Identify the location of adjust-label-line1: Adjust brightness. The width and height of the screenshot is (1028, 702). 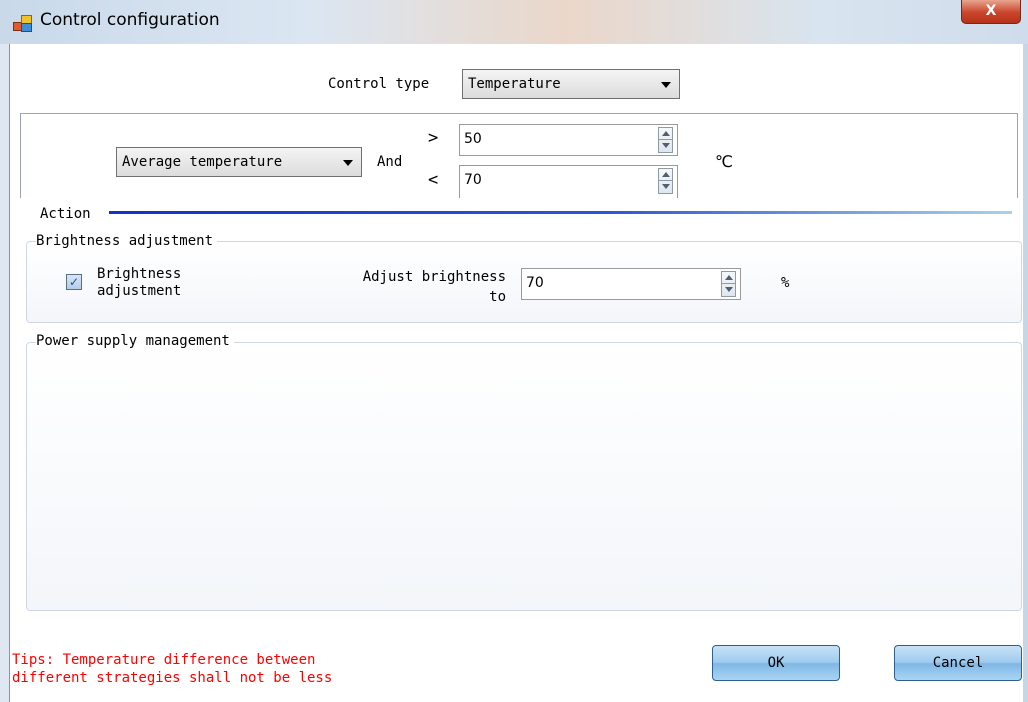
(434, 277).